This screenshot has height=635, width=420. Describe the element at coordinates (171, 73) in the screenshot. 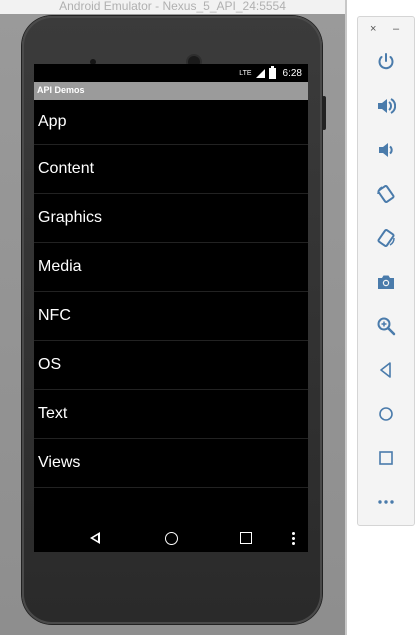

I see `status-bar: LTE 6:28` at that location.